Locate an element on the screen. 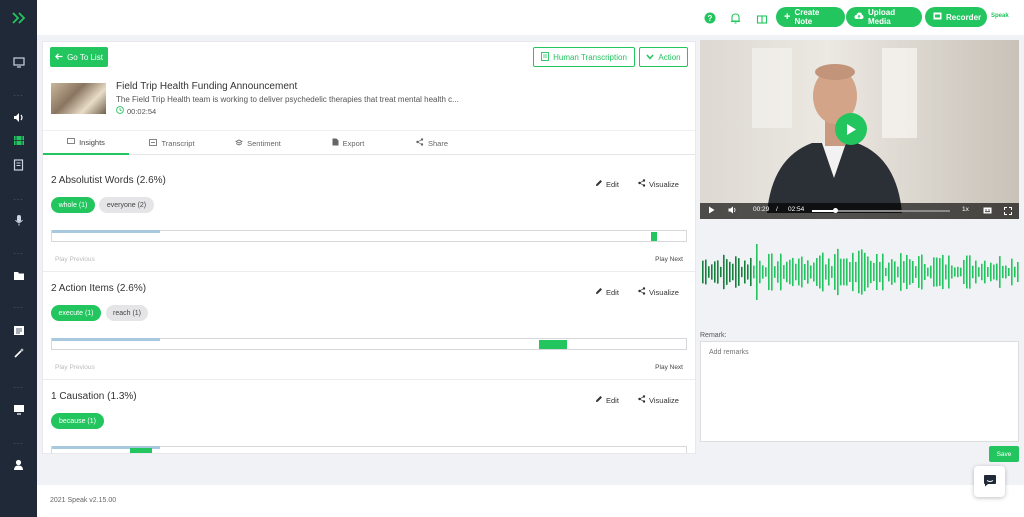 This screenshot has height=517, width=1024. audio-icon is located at coordinates (18, 117).